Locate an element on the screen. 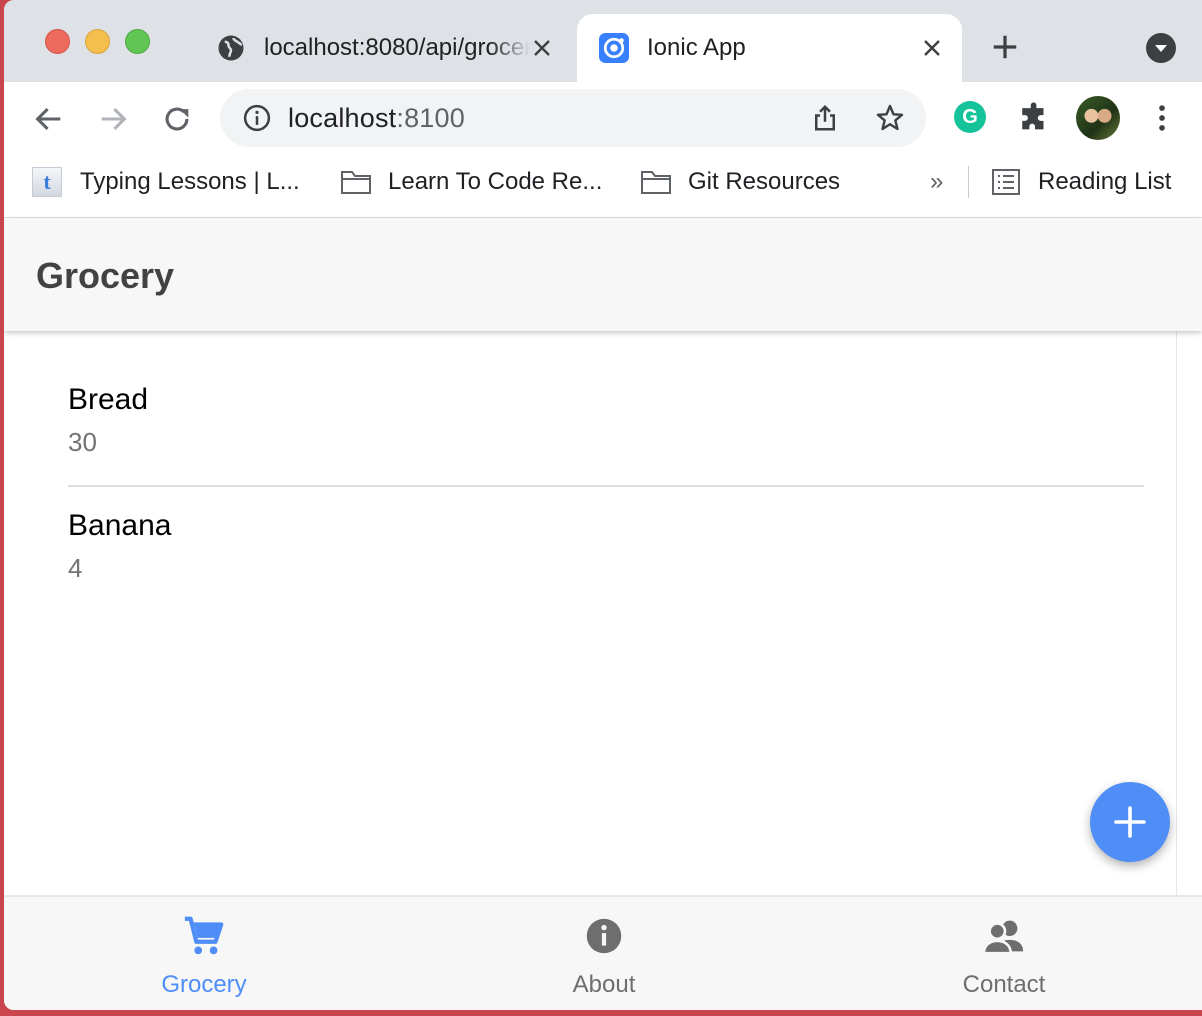 The height and width of the screenshot is (1016, 1202). item-quantity: 4 is located at coordinates (75, 568).